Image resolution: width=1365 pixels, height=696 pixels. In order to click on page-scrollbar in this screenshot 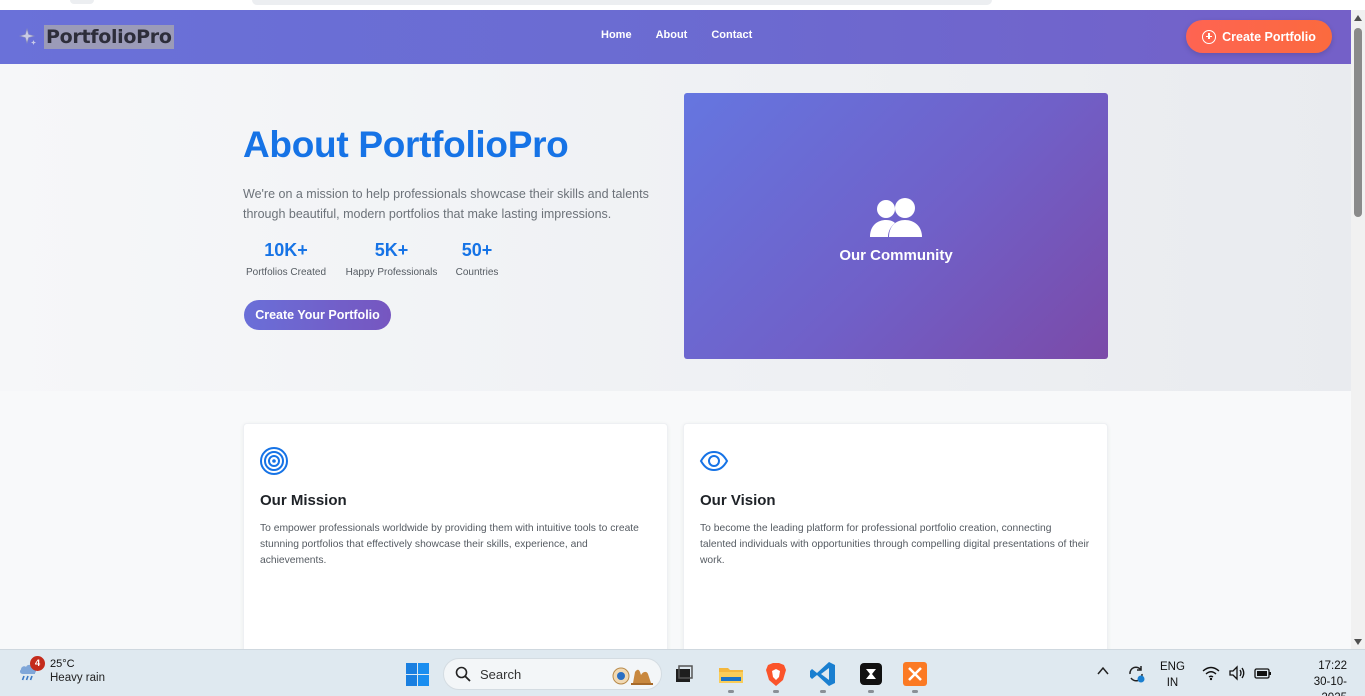, I will do `click(1358, 329)`.